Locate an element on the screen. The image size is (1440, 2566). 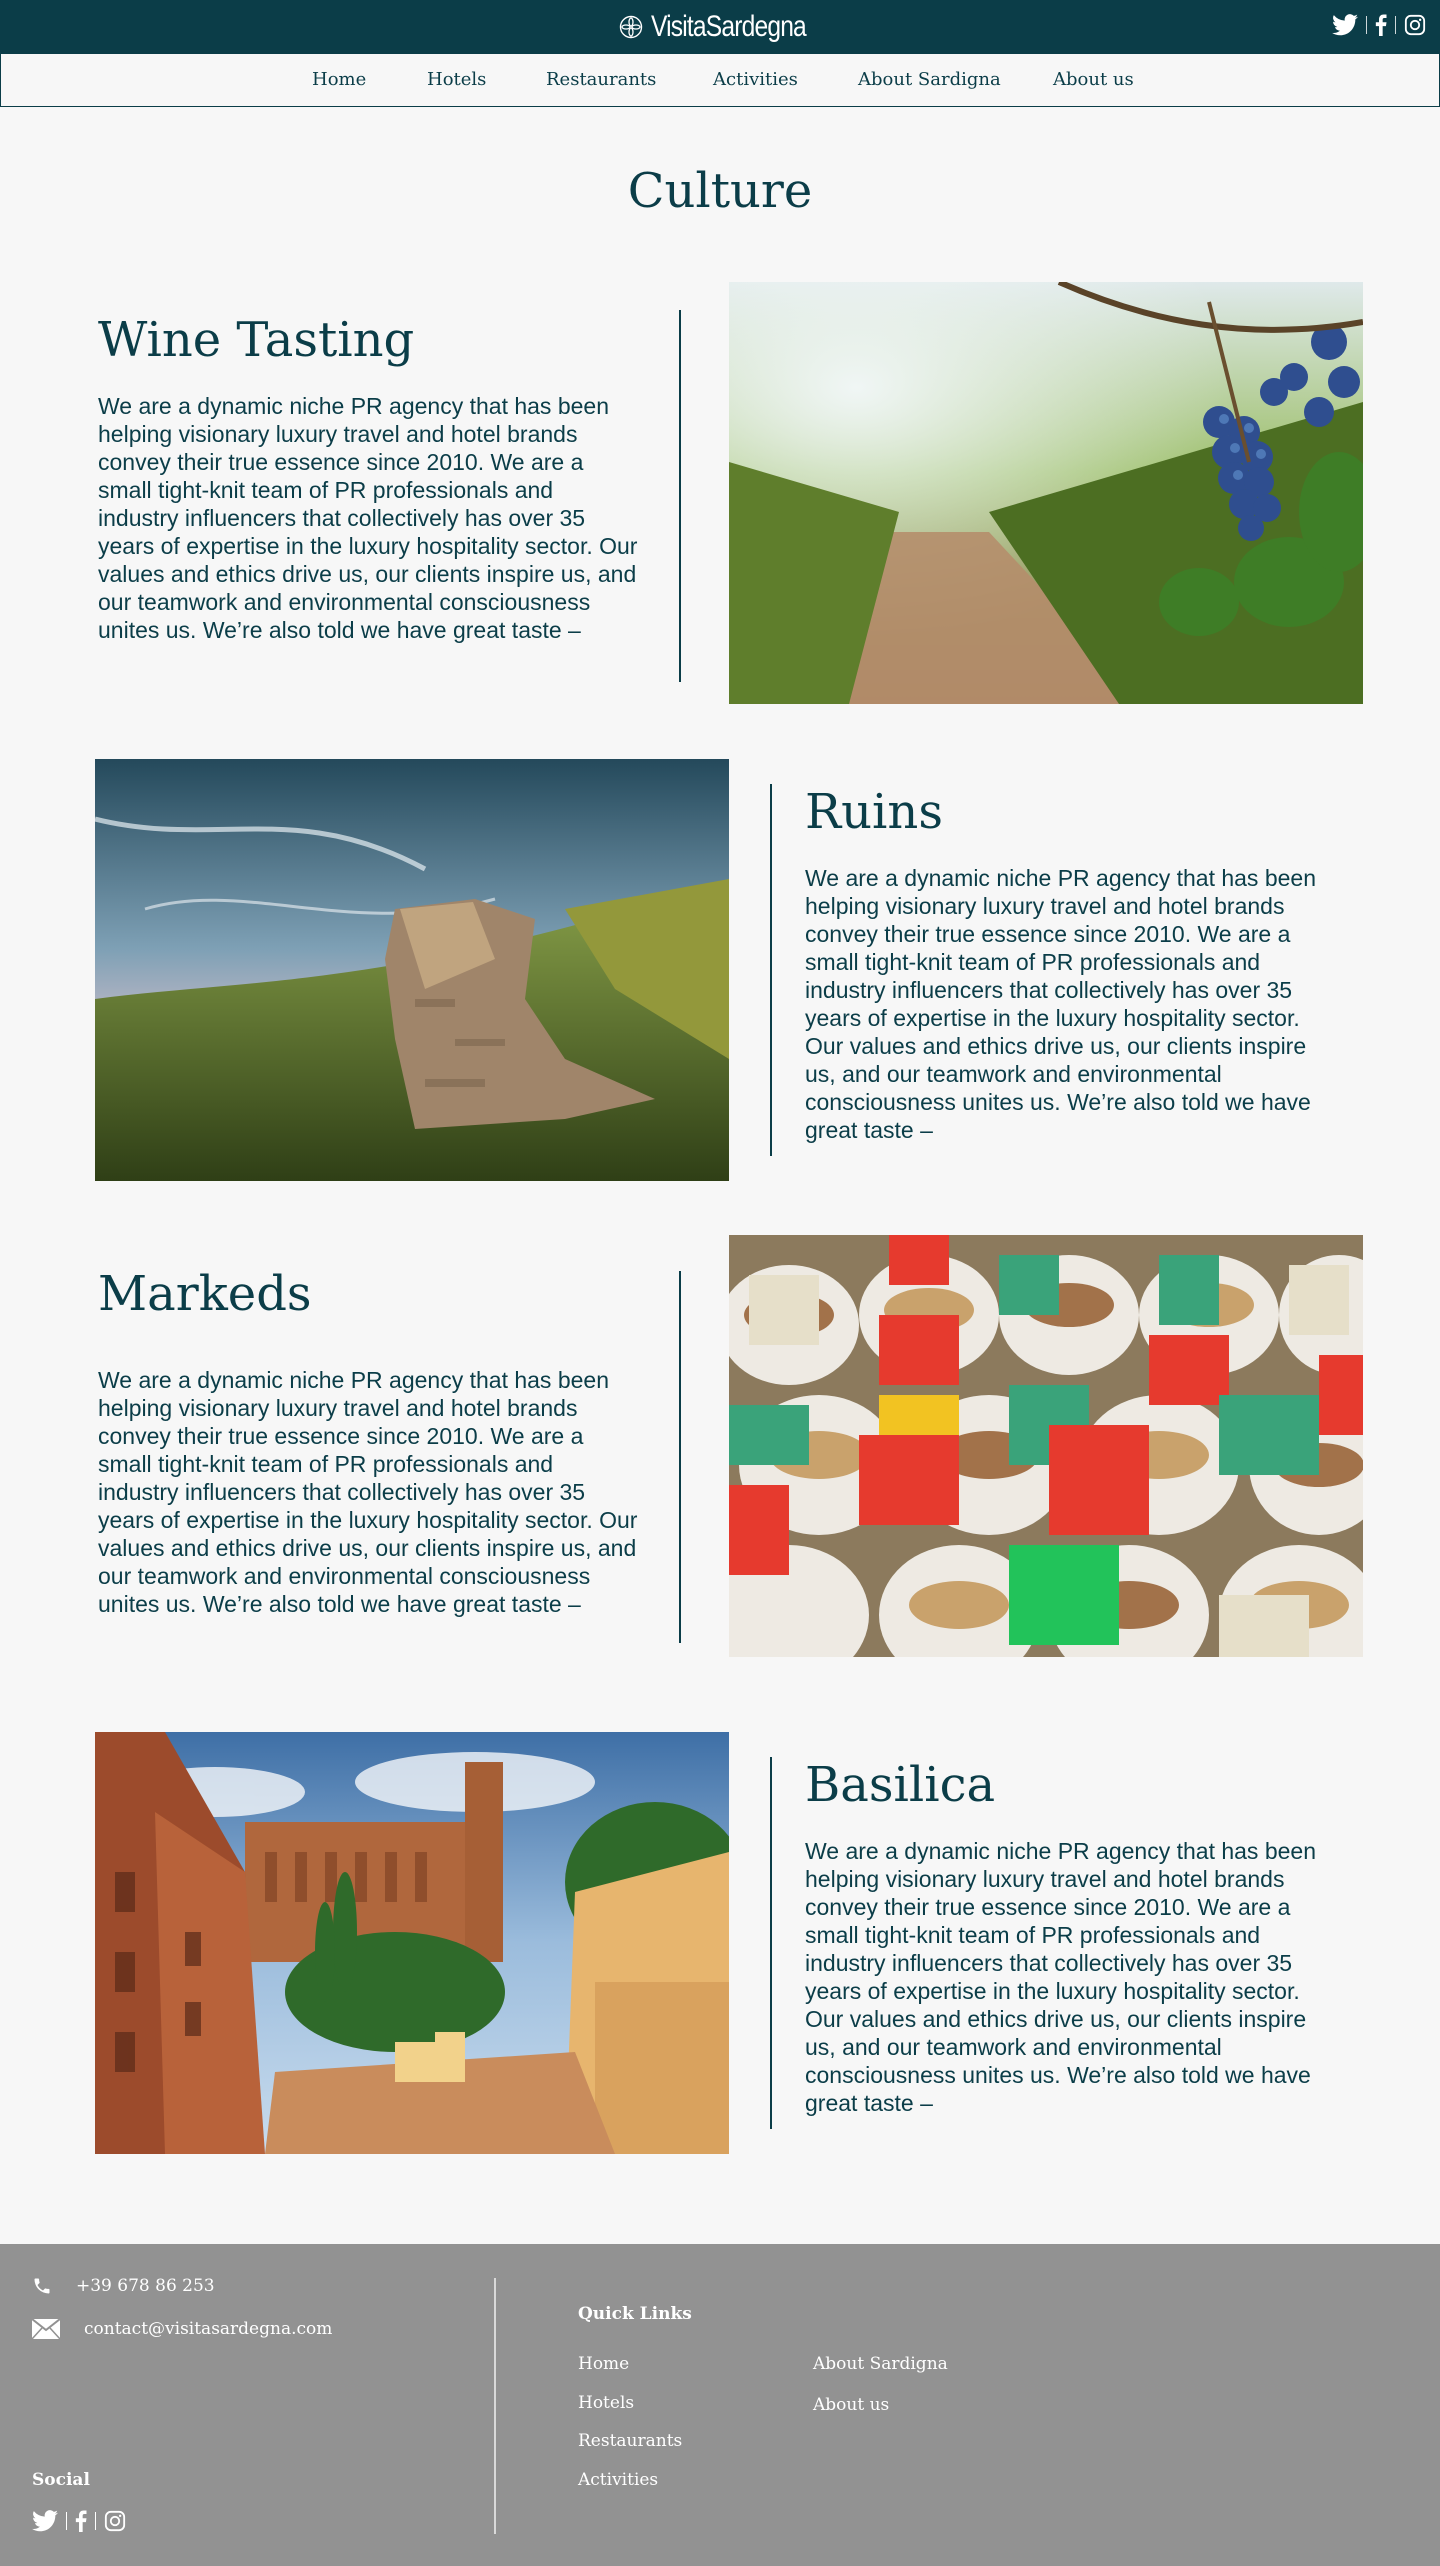
email-address: contact@visitasardegna.com is located at coordinates (208, 2329).